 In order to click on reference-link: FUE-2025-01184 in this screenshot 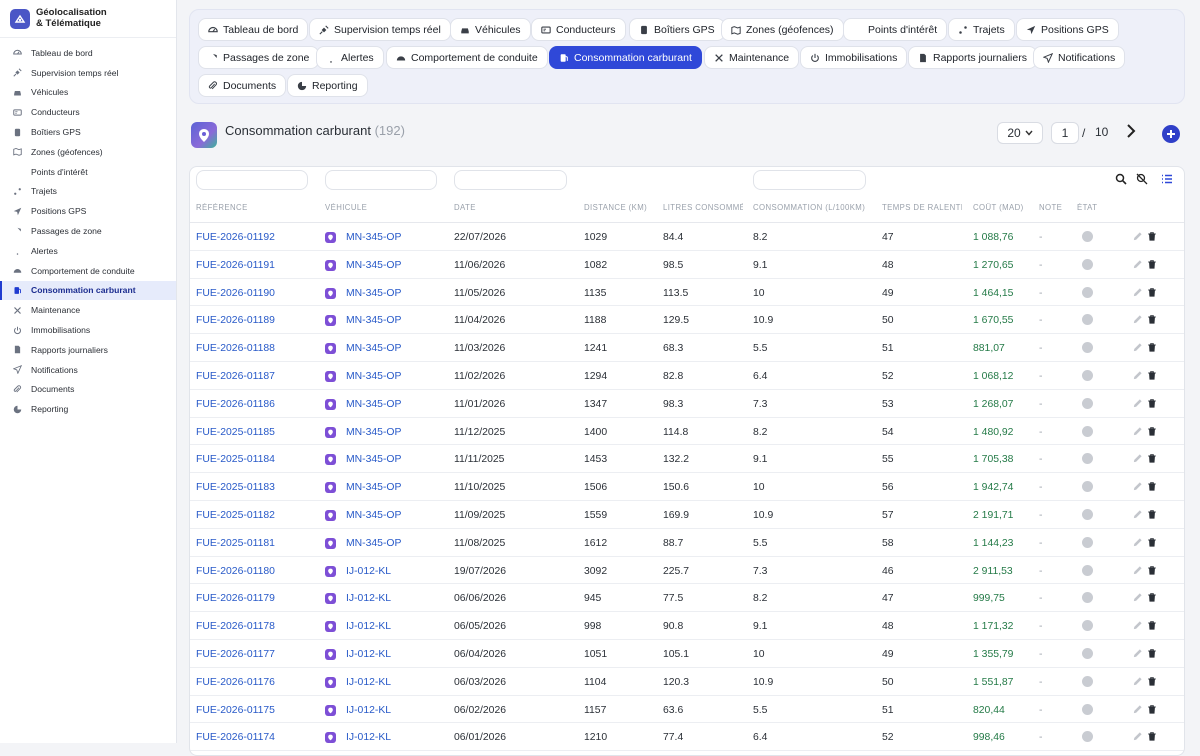, I will do `click(235, 459)`.